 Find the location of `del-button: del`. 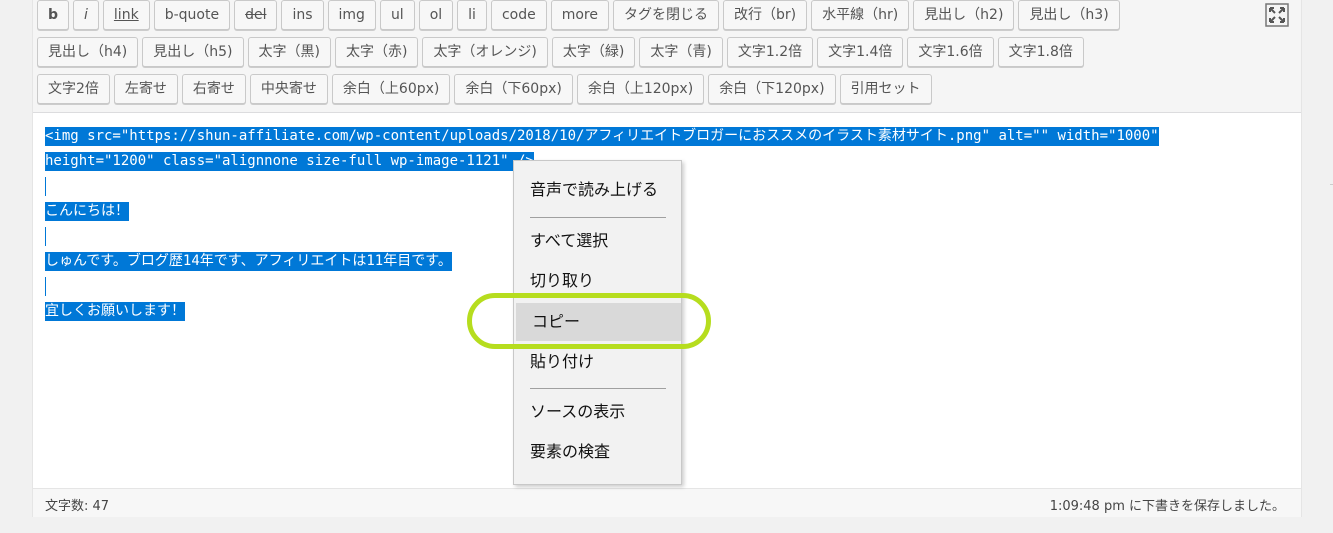

del-button: del is located at coordinates (256, 15).